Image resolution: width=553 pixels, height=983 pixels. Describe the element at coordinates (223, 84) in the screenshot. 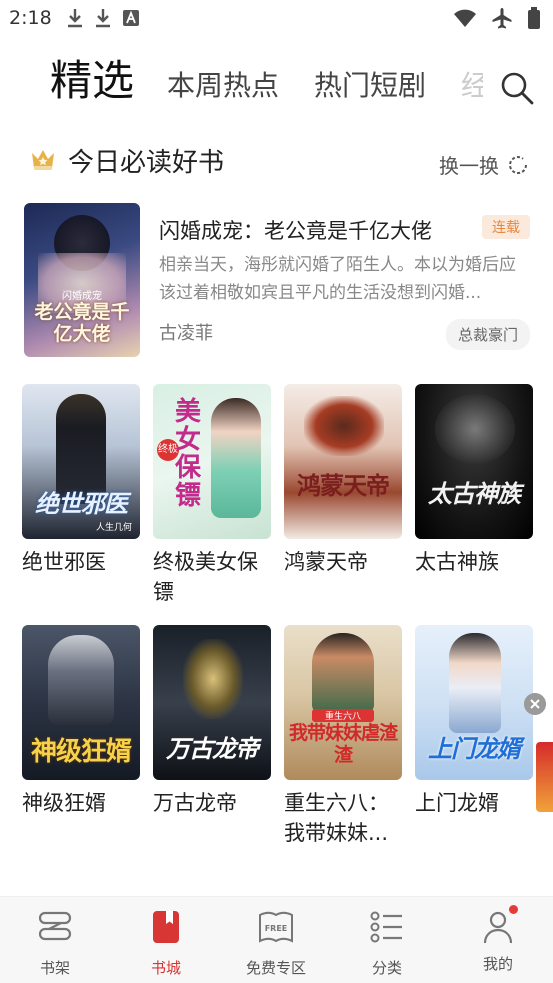

I see `tab-weekly-hot: 本周热点` at that location.